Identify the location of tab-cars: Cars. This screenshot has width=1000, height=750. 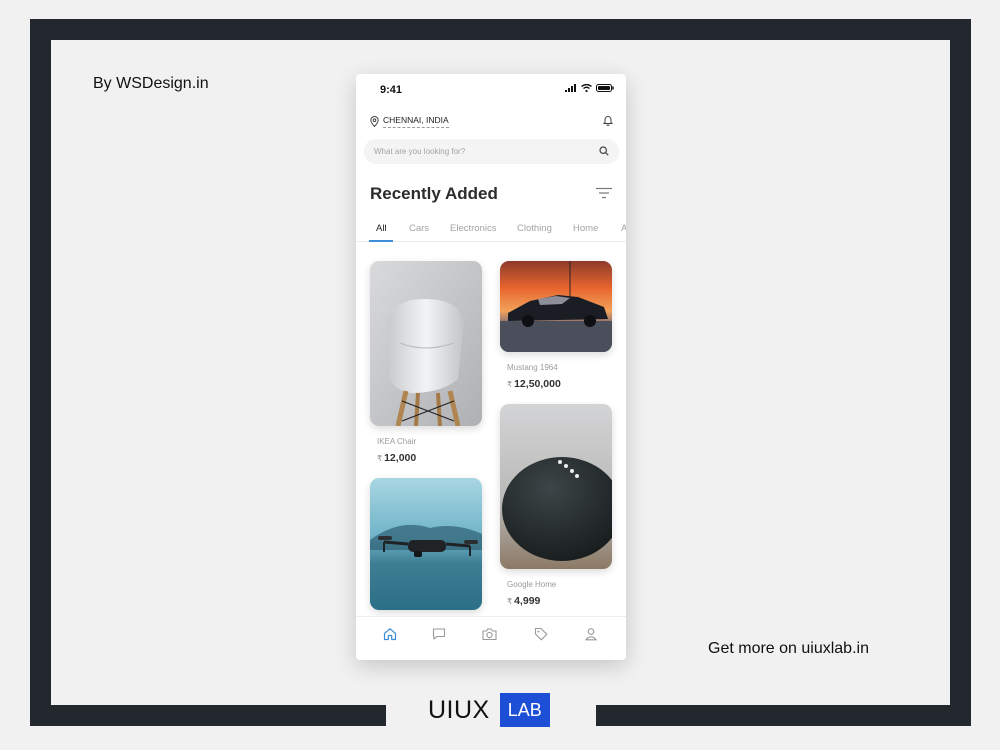
(419, 228).